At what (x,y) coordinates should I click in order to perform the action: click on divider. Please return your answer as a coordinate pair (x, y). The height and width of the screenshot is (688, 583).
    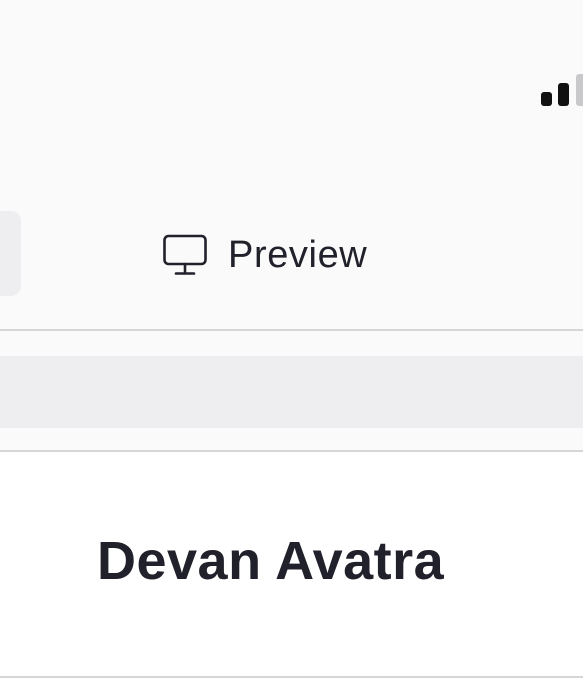
    Looking at the image, I should click on (291, 677).